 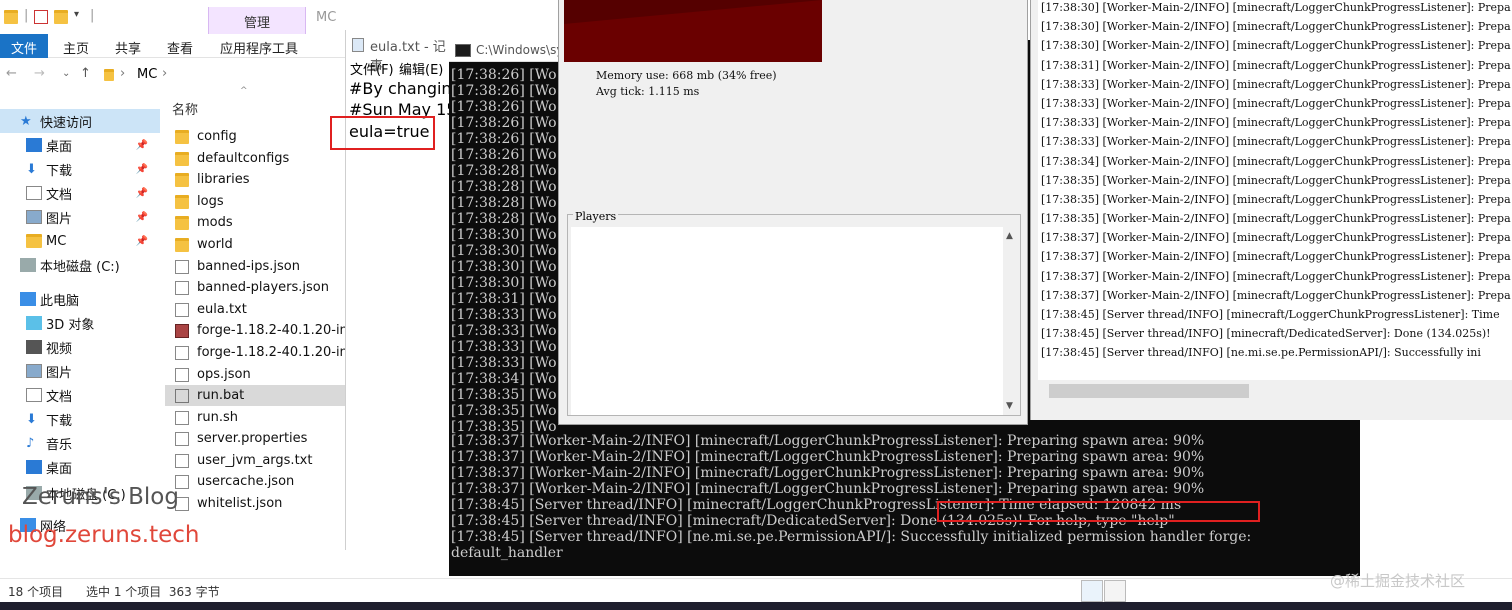 I want to click on back-arrow-icon: ←, so click(x=11, y=73).